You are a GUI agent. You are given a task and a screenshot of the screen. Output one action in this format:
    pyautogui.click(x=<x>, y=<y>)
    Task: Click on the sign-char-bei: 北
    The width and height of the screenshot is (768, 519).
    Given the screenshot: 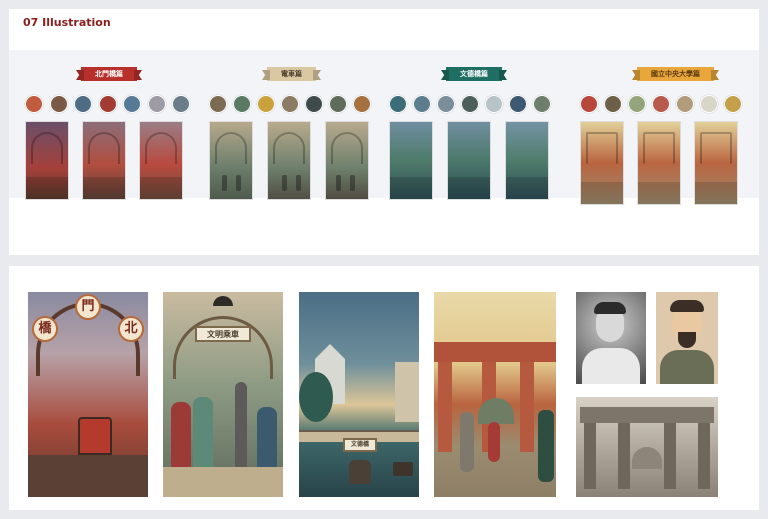 What is the action you would take?
    pyautogui.click(x=131, y=329)
    